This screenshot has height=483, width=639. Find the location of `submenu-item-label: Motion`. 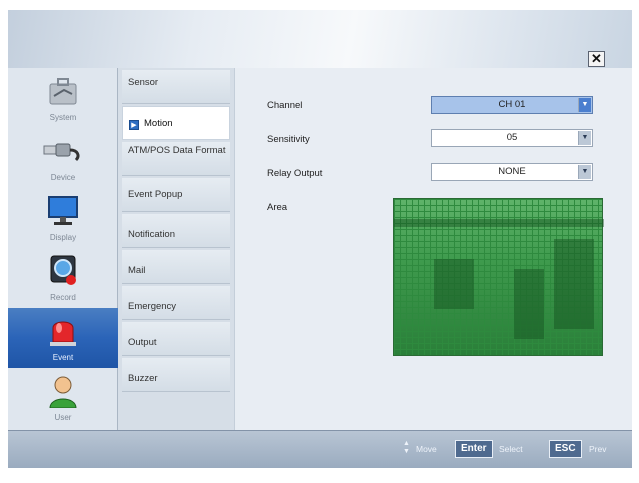

submenu-item-label: Motion is located at coordinates (158, 123).